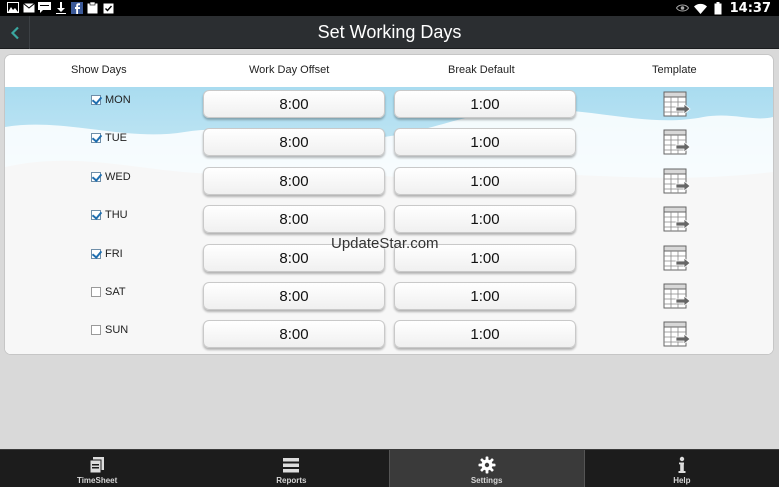 The image size is (779, 487). I want to click on page-title: Set Working Days, so click(389, 32).